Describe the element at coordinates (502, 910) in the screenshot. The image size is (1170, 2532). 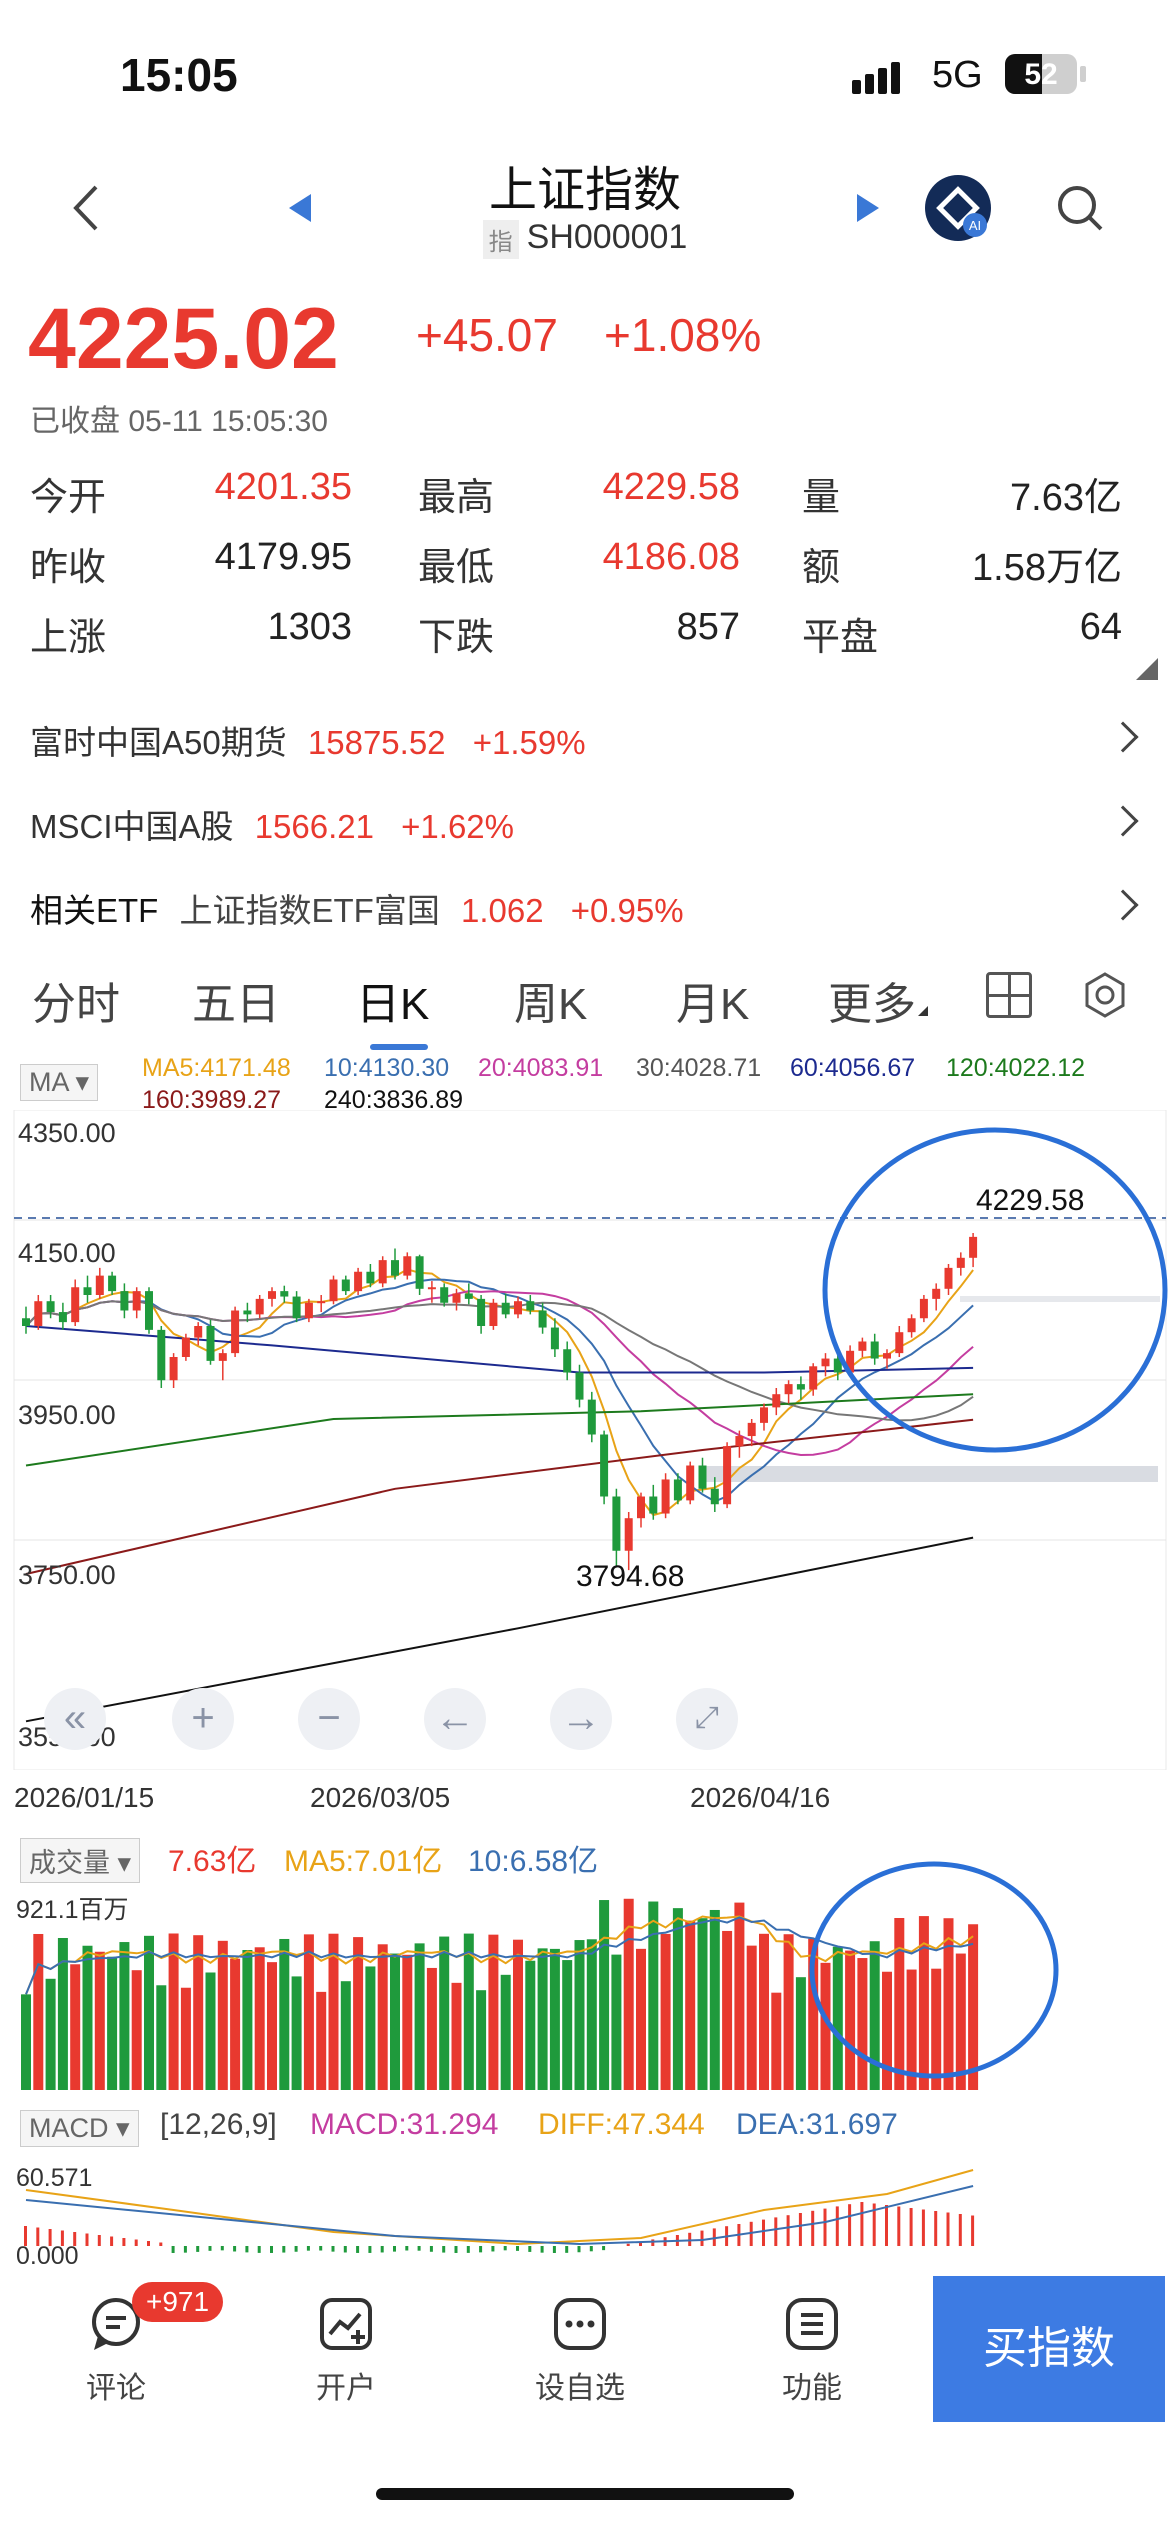
I see `related-price: 1.062` at that location.